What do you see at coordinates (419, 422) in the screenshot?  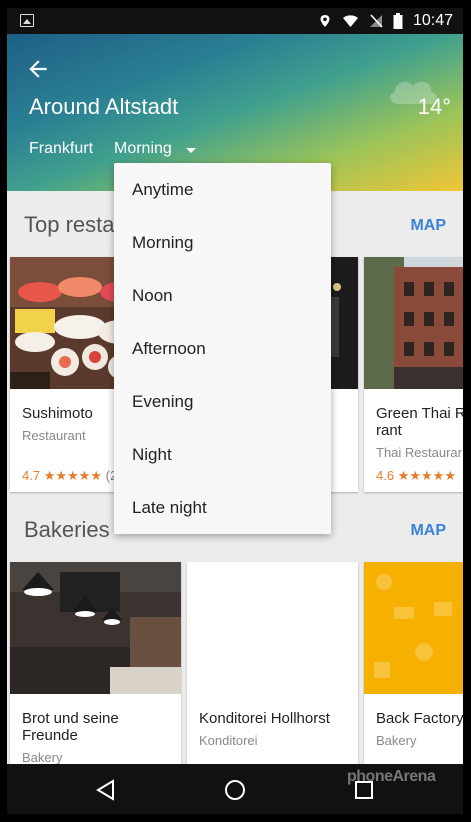 I see `card-name: Green Thai R rant` at bounding box center [419, 422].